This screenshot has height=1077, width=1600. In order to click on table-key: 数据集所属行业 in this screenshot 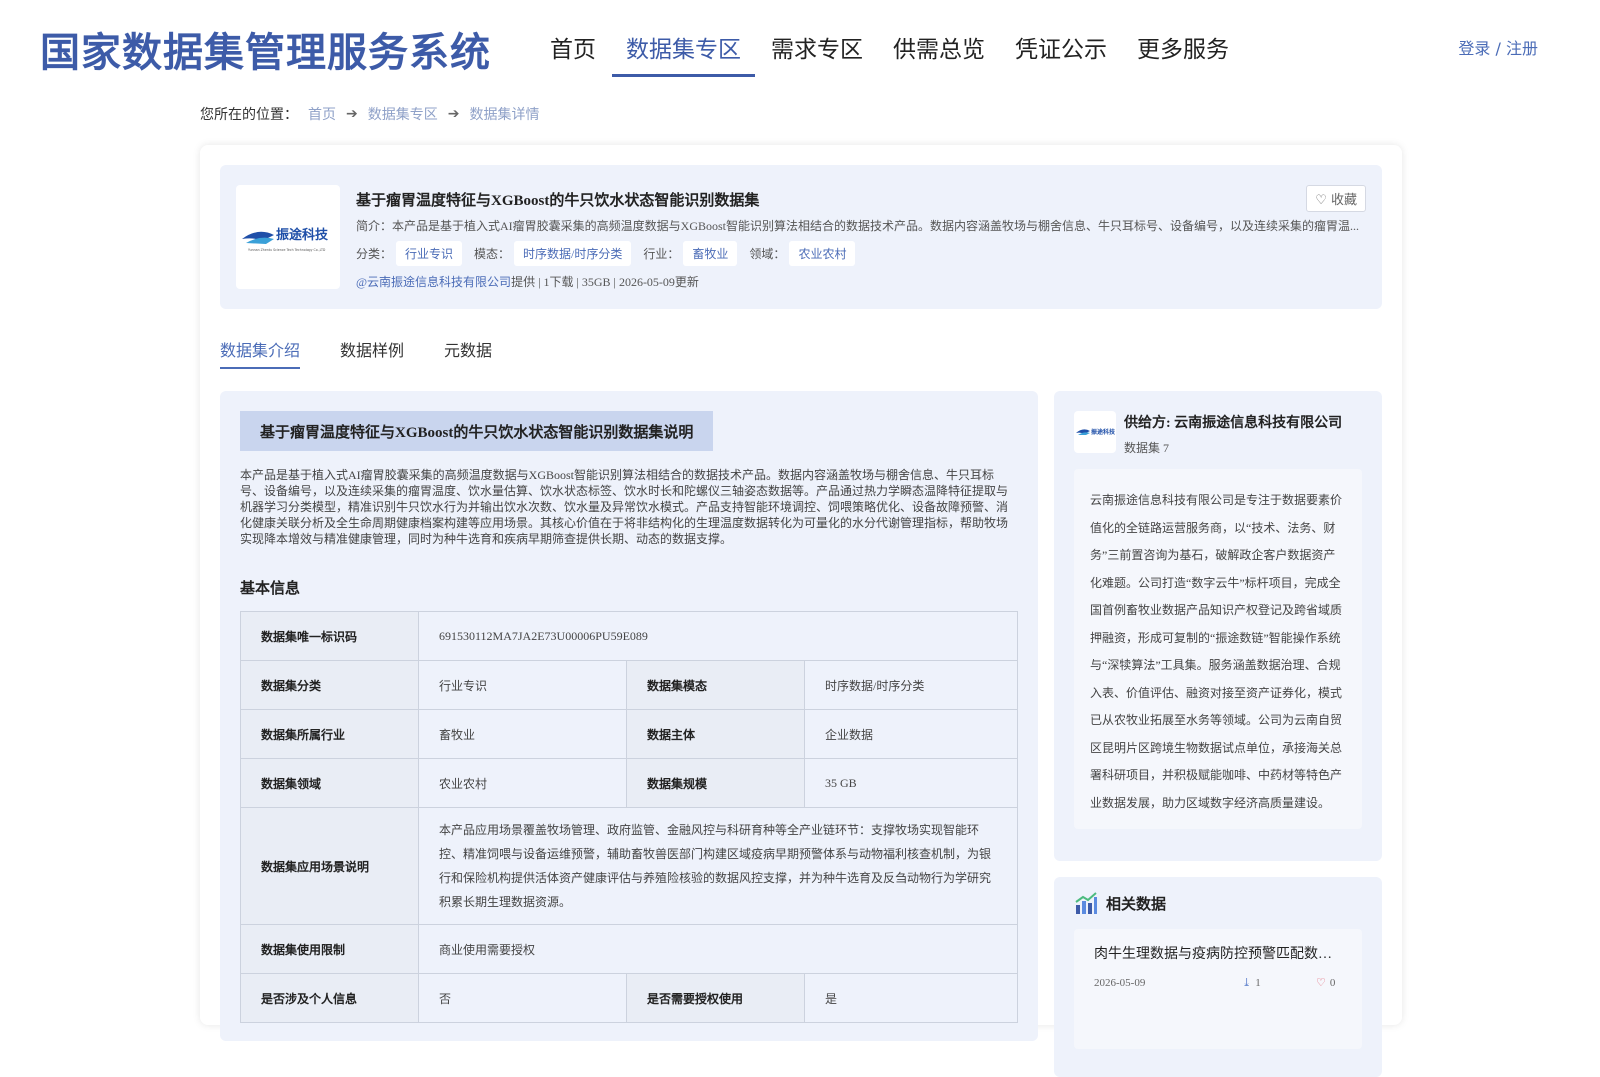, I will do `click(329, 734)`.